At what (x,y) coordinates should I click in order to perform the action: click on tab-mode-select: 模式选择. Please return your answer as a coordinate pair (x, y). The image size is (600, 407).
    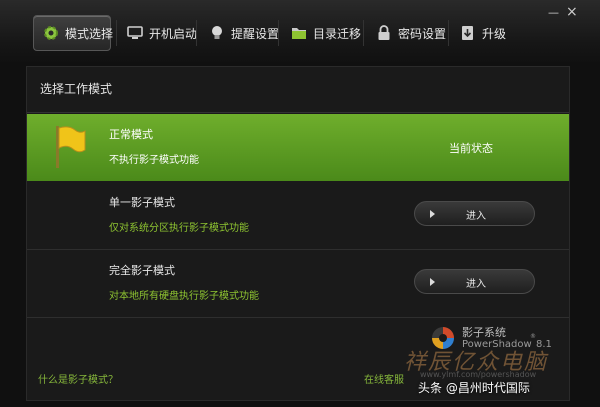
    Looking at the image, I should click on (73, 33).